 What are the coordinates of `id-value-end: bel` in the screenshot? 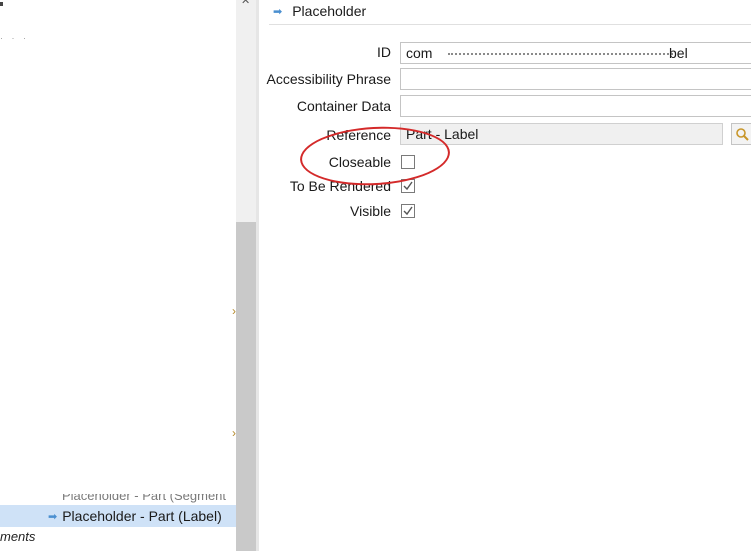 It's located at (678, 53).